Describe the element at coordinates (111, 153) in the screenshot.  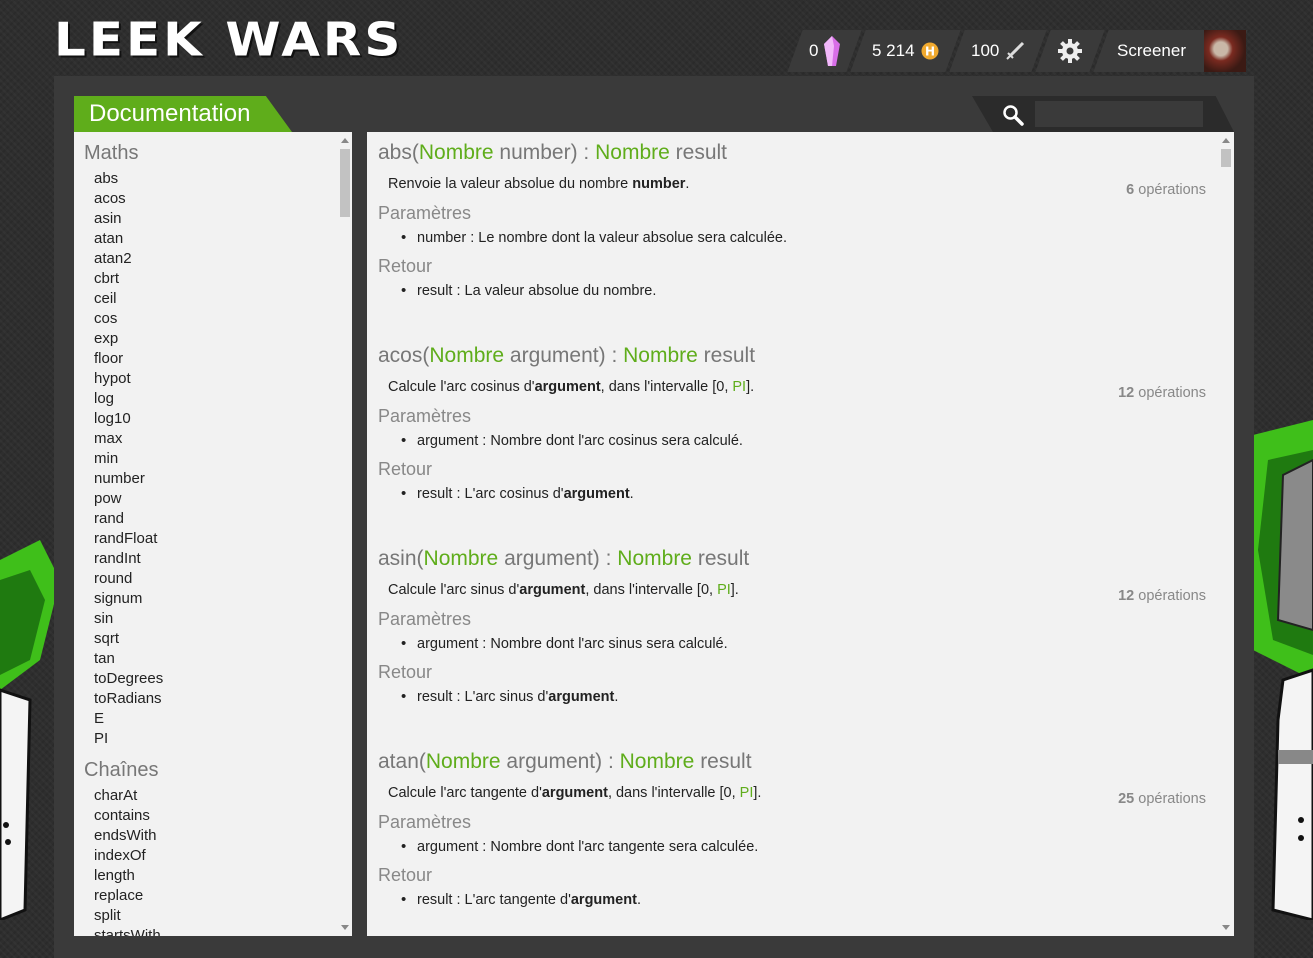
I see `sidebar-section-title: Maths` at that location.